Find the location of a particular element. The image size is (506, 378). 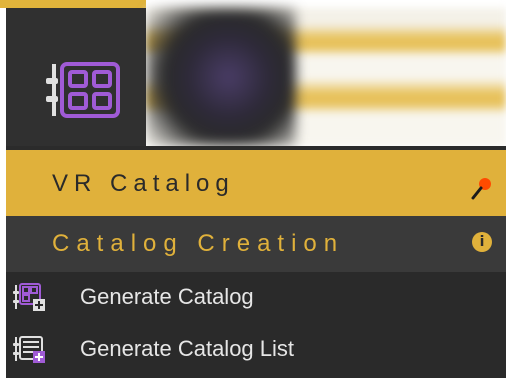

info-icon: i is located at coordinates (482, 242).